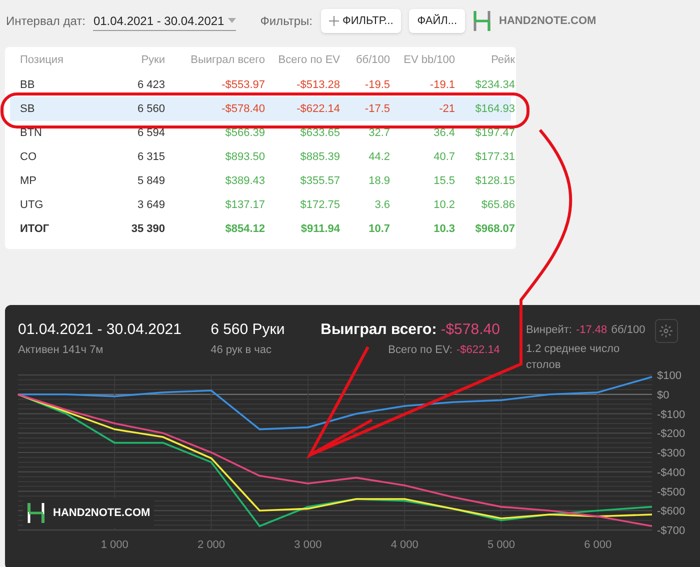 The height and width of the screenshot is (567, 700). Describe the element at coordinates (150, 181) in the screenshot. I see `table-cell-text: 5 849` at that location.